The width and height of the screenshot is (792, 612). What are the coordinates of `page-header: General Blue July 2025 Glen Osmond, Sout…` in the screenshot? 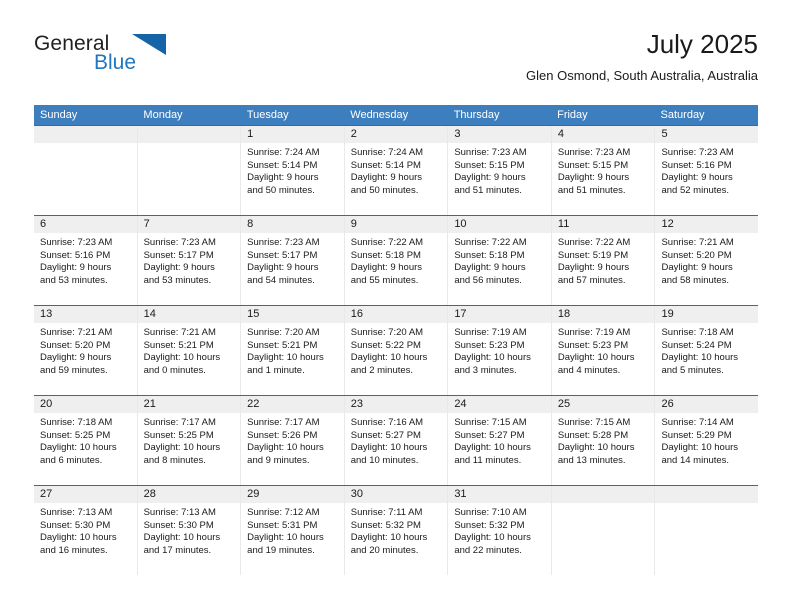 It's located at (396, 63).